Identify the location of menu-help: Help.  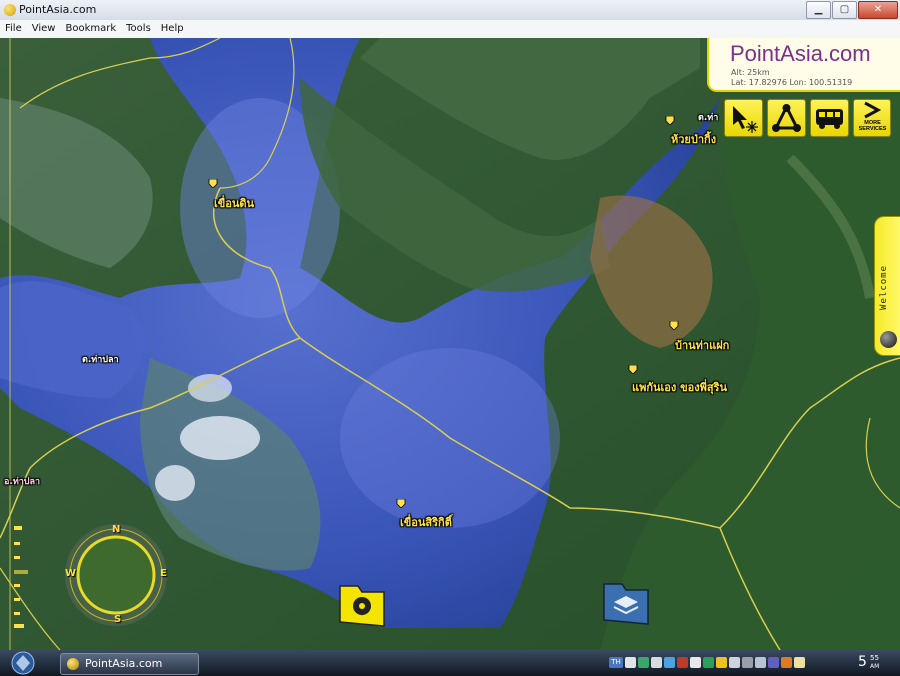
(172, 29).